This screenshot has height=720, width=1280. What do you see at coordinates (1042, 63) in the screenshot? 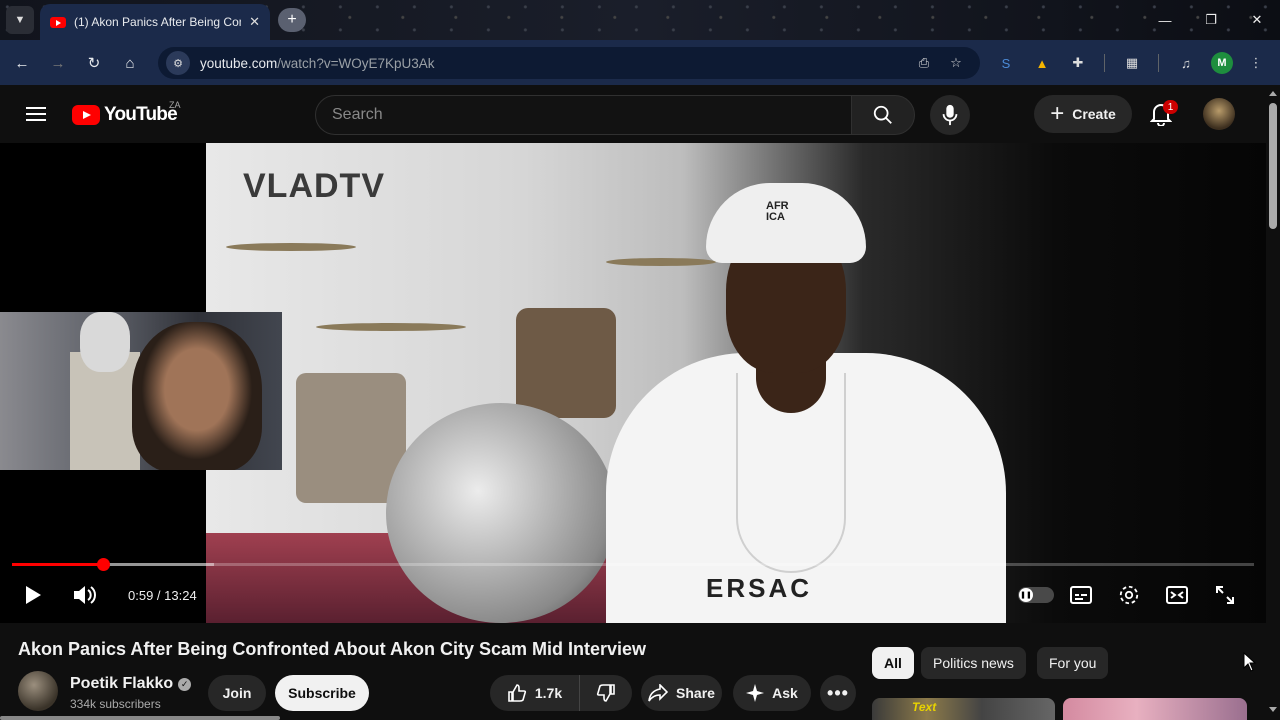
I see `google-drive-icon: ▲` at bounding box center [1042, 63].